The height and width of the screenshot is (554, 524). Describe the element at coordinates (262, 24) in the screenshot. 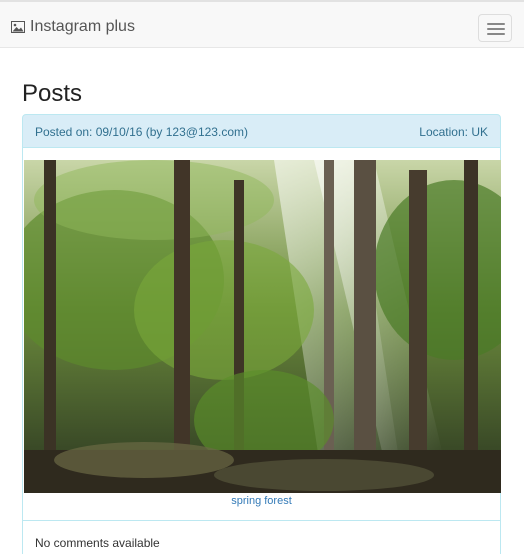

I see `navbar: Instagram plus` at that location.